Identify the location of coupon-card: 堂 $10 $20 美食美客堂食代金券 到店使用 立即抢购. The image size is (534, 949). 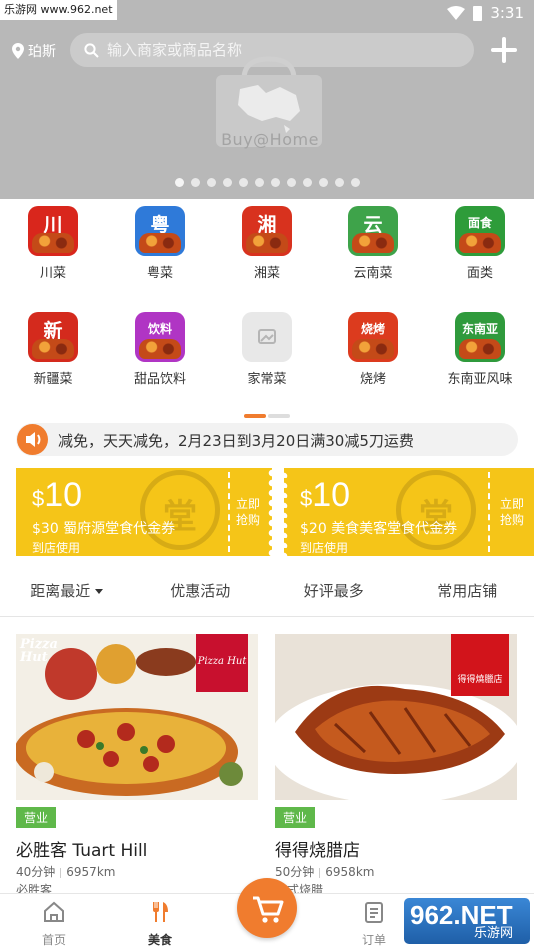
(409, 512).